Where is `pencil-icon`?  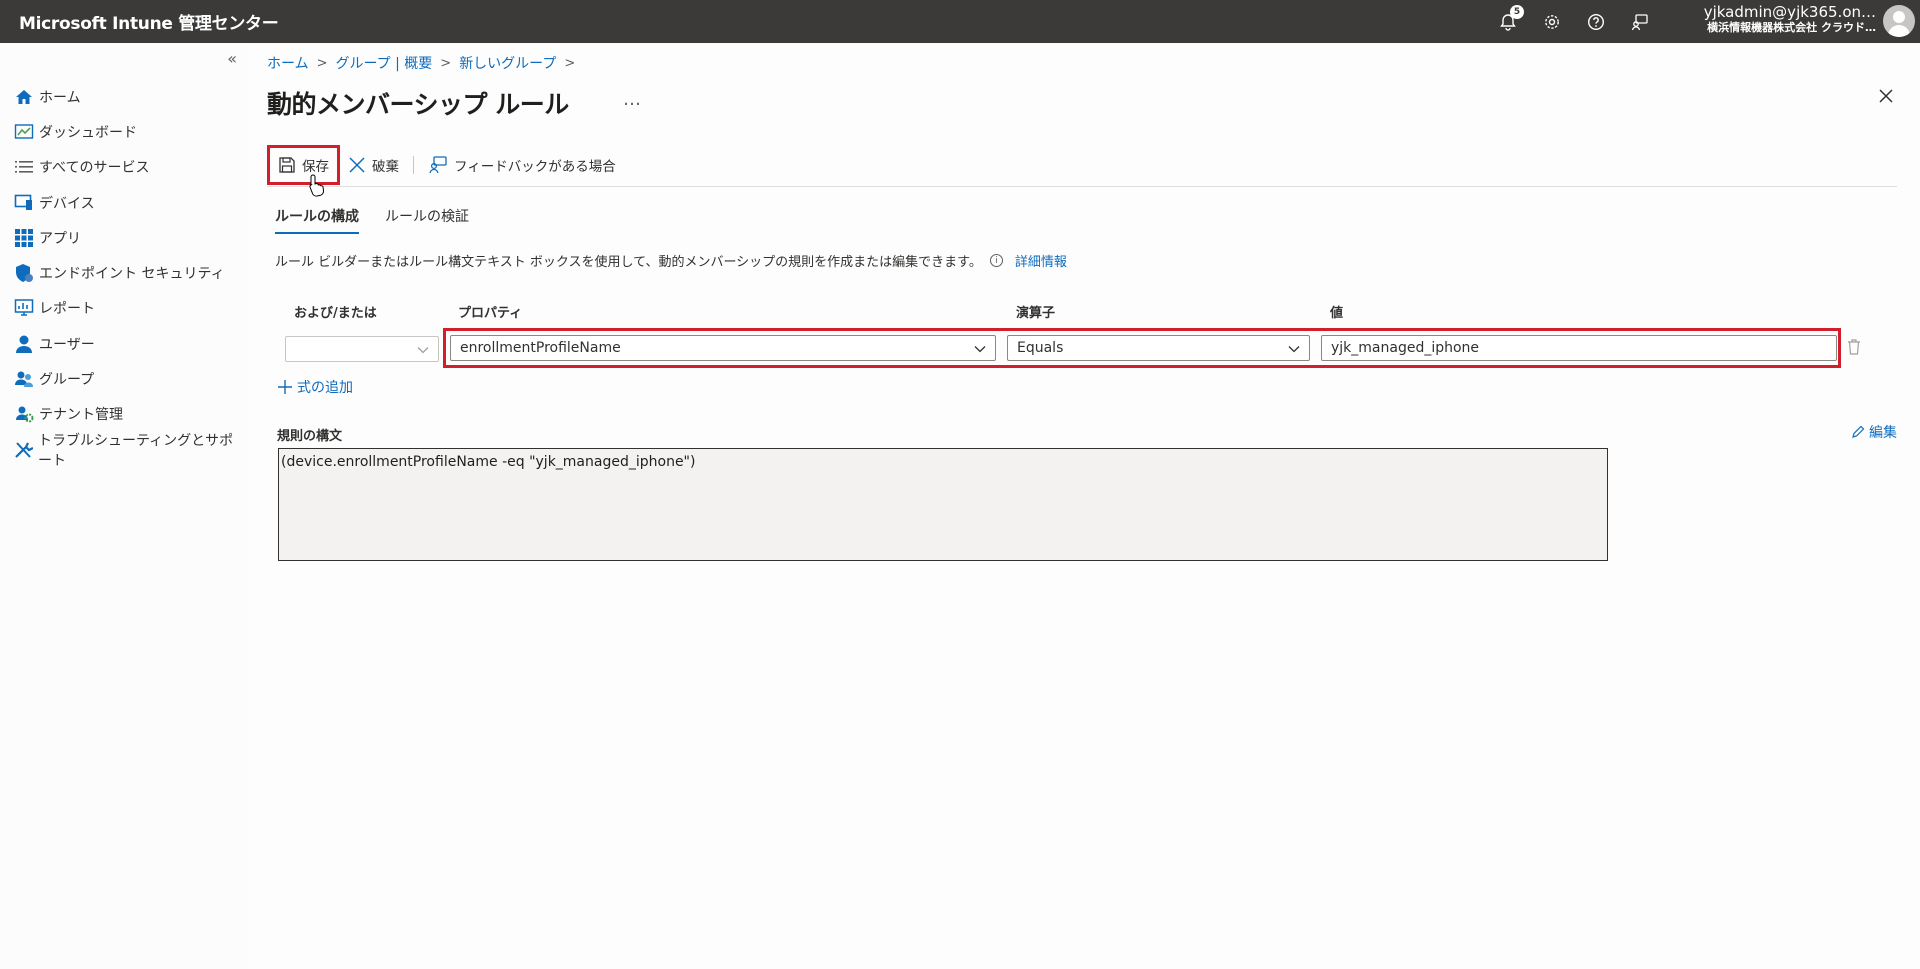 pencil-icon is located at coordinates (1858, 431).